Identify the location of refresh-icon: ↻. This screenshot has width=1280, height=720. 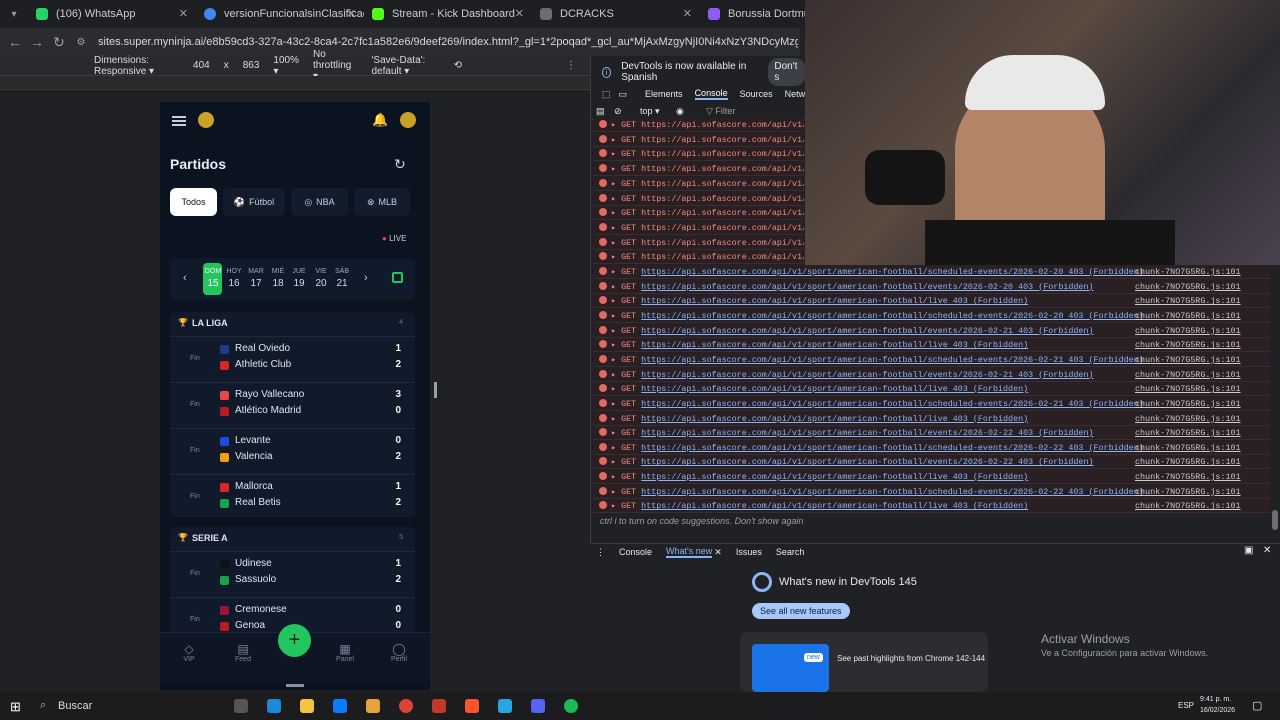
(400, 164).